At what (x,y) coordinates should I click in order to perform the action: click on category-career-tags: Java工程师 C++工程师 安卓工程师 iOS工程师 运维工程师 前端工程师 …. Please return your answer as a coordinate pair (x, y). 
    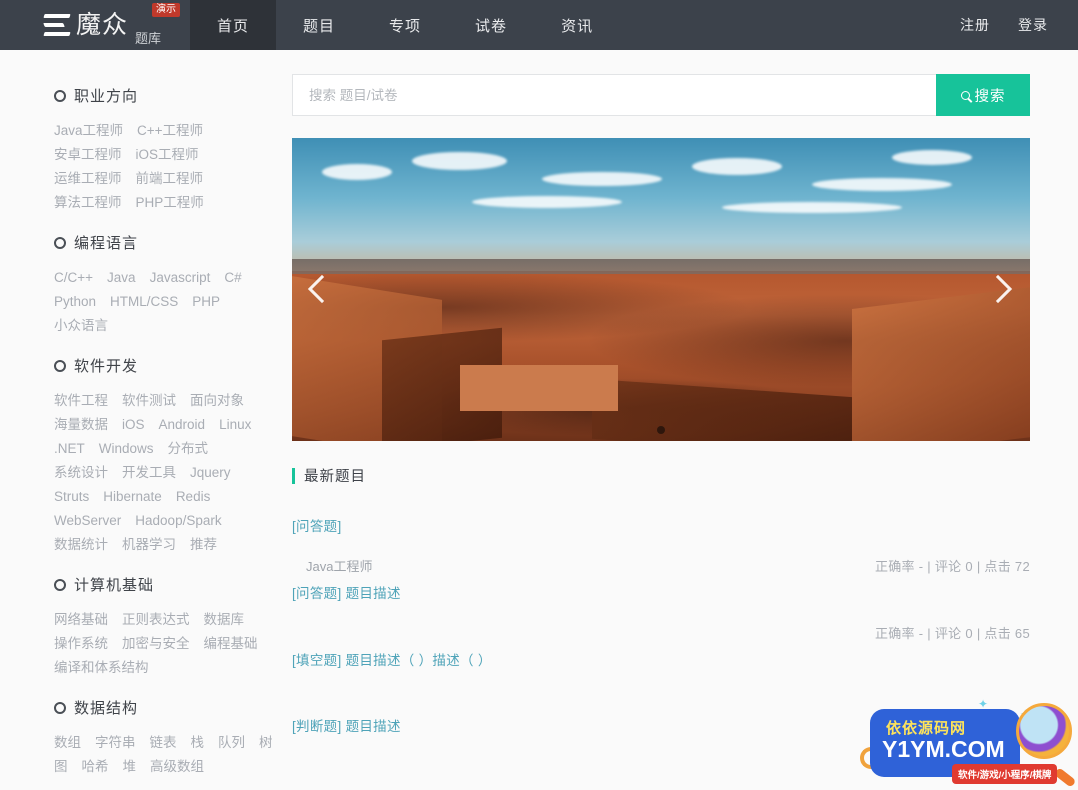
    Looking at the image, I should click on (165, 167).